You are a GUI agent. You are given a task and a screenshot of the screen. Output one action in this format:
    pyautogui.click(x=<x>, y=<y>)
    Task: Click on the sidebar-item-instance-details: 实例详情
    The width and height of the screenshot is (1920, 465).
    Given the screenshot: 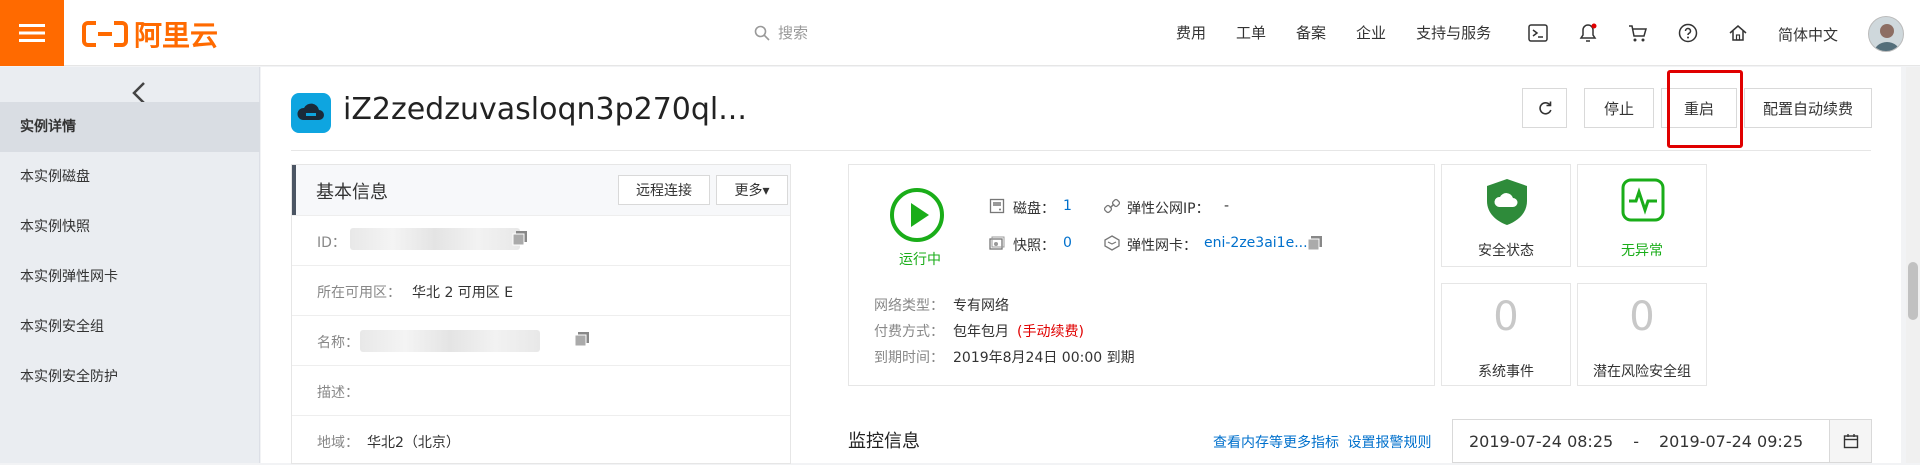 What is the action you would take?
    pyautogui.click(x=130, y=127)
    